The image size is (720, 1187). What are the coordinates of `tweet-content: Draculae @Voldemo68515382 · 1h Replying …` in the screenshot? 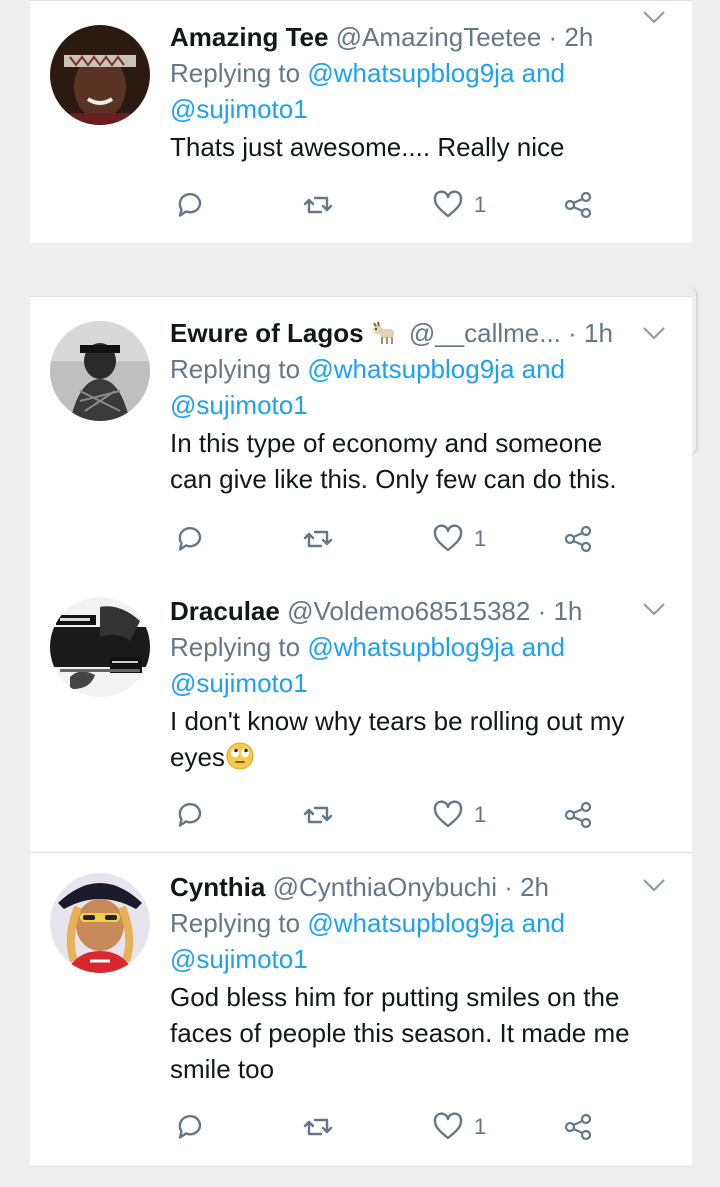 It's located at (431, 684).